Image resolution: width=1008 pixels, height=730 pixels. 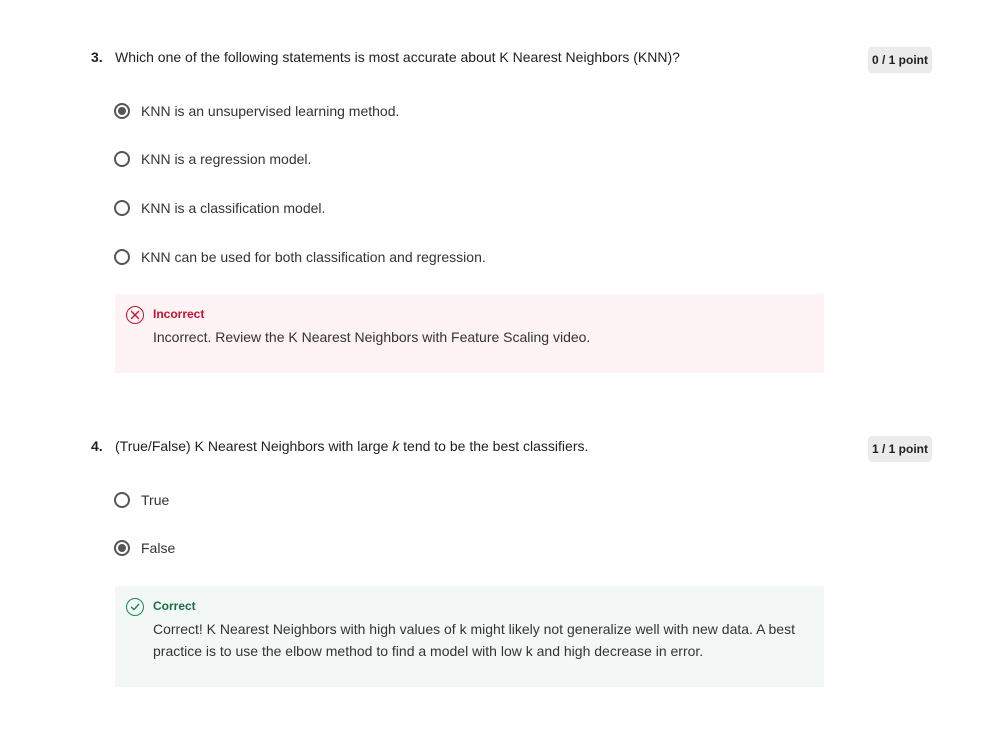 What do you see at coordinates (174, 606) in the screenshot?
I see `feedback-title: Correct` at bounding box center [174, 606].